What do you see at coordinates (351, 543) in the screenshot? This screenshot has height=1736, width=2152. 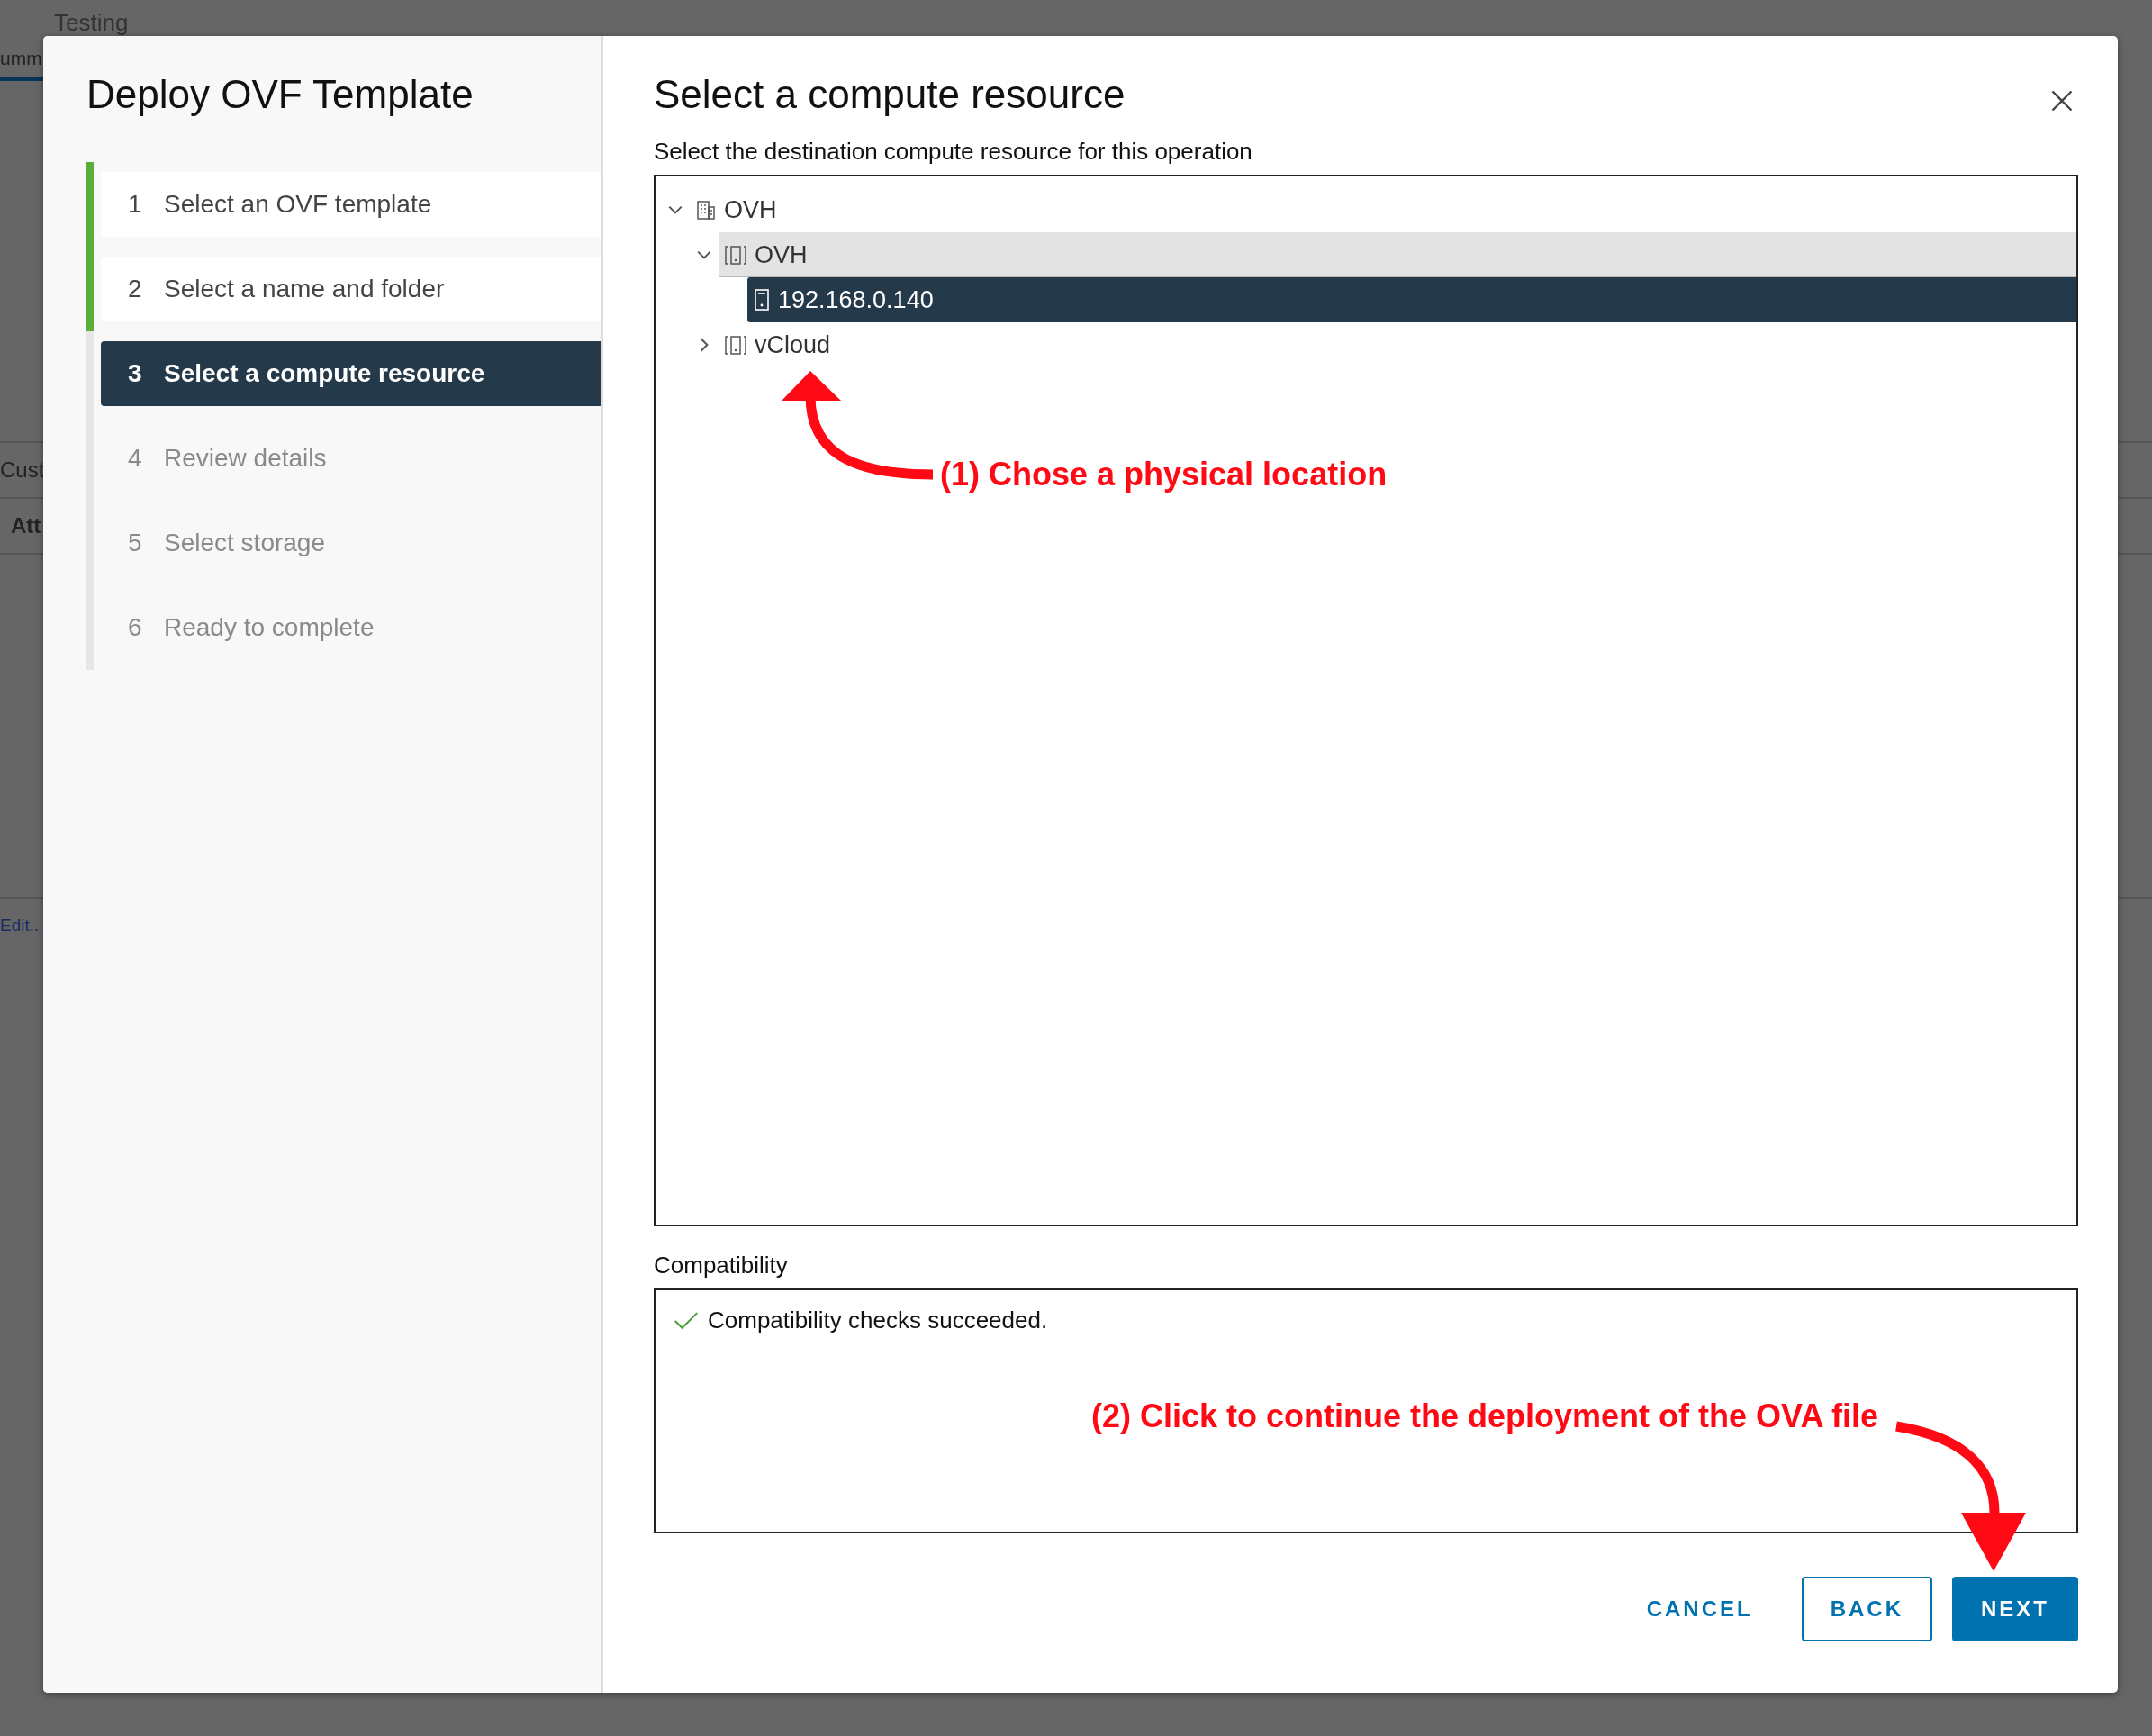 I see `wizard-step: 5 Select storage` at bounding box center [351, 543].